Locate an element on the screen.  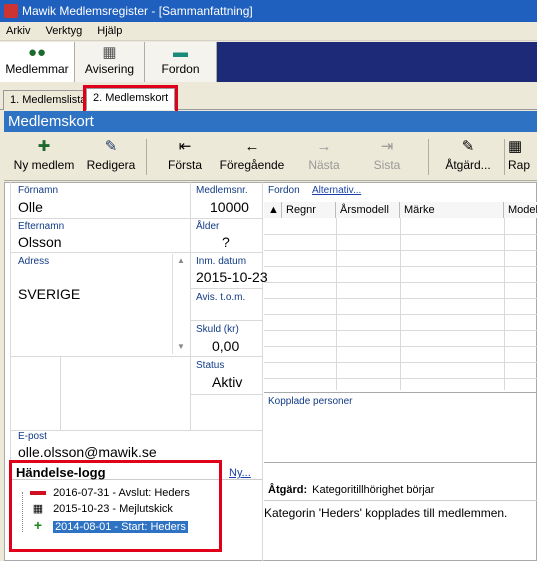
column-marke: Märke is located at coordinates (452, 210).